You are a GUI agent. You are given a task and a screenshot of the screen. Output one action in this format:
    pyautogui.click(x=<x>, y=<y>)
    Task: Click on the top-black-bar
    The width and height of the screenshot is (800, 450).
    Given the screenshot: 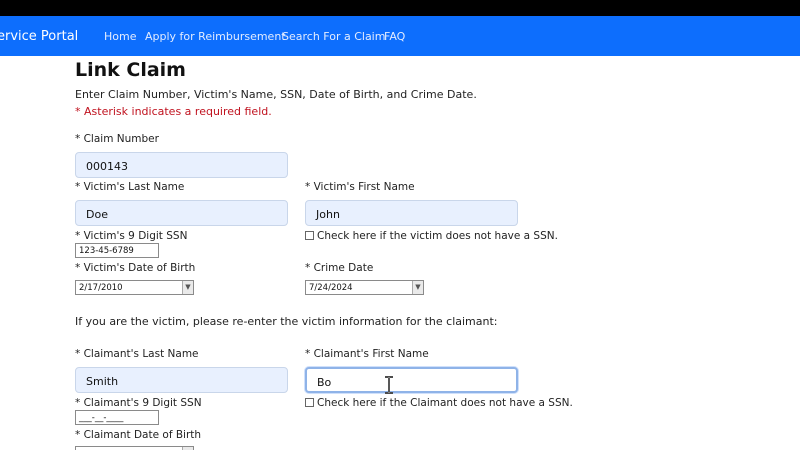 What is the action you would take?
    pyautogui.click(x=400, y=8)
    